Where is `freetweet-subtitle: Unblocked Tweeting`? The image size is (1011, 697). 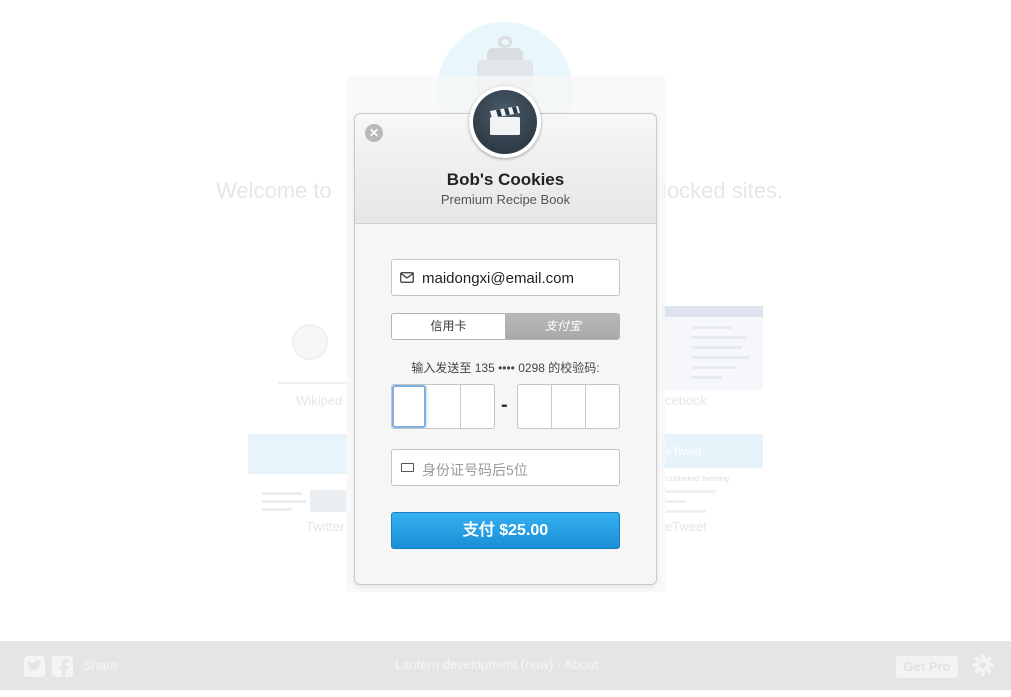
freetweet-subtitle: Unblocked Tweeting is located at coordinates (697, 479).